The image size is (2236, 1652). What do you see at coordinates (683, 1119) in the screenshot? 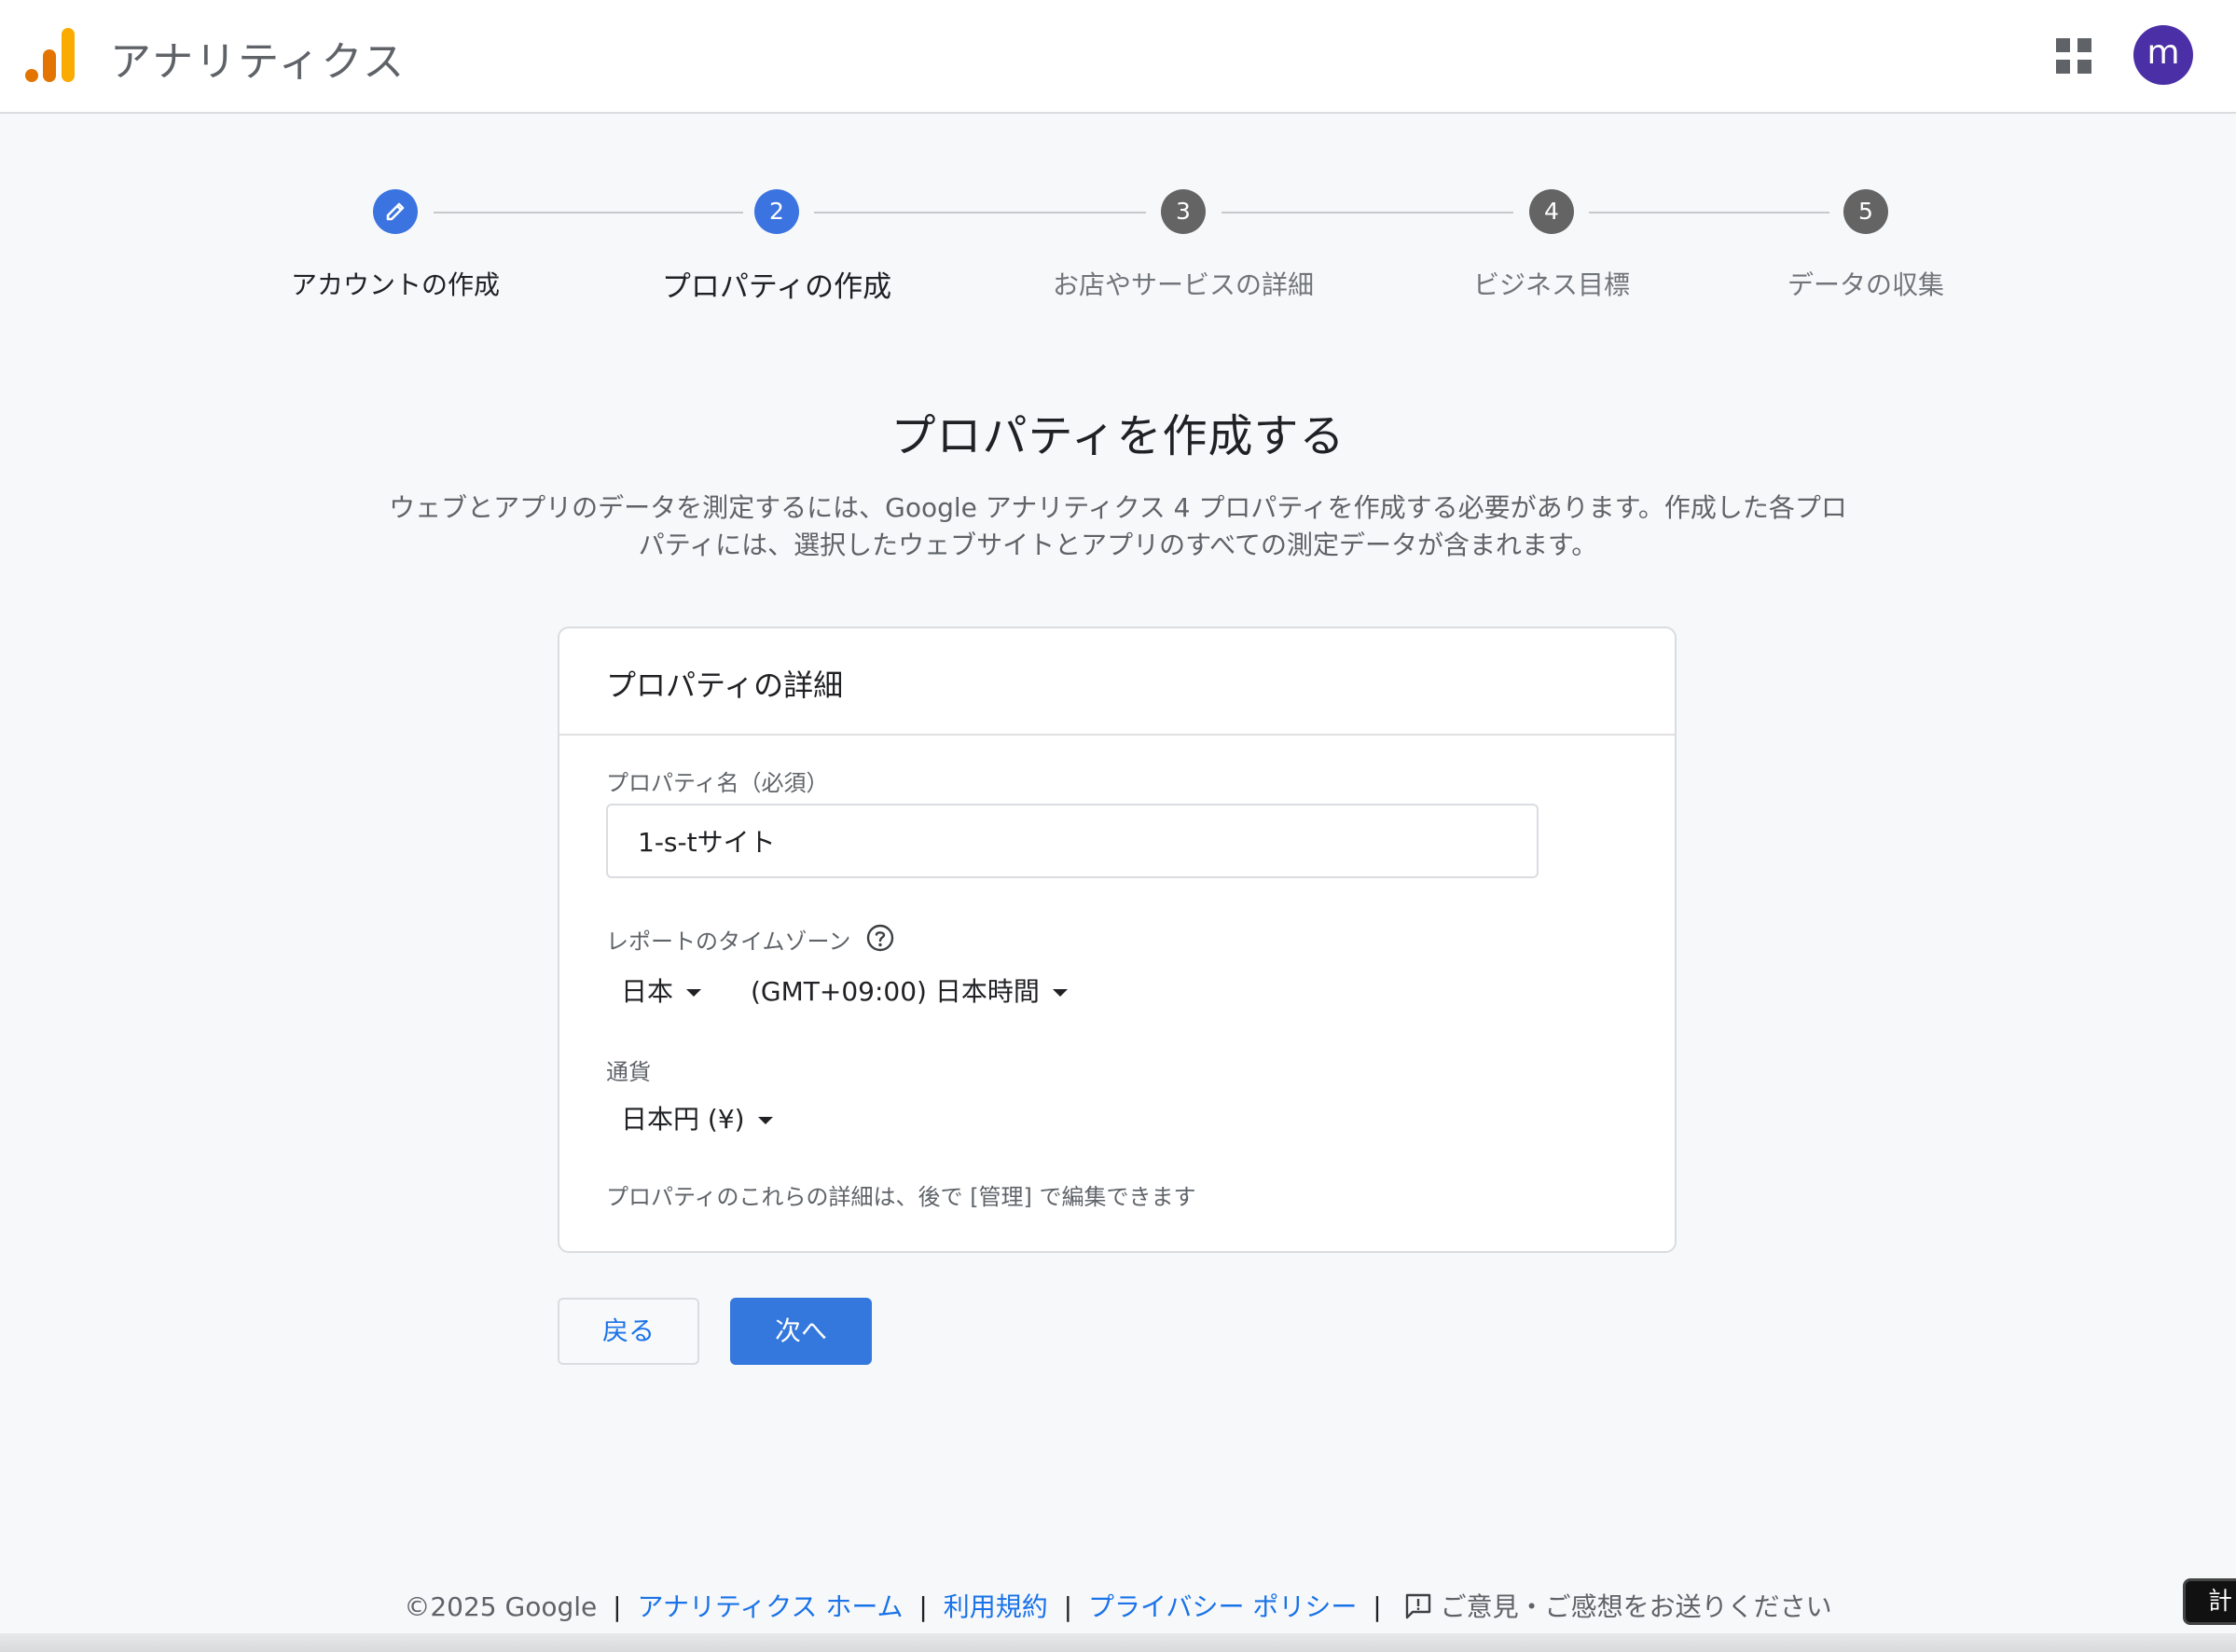
I see `currency-value: 日本円 (¥)` at bounding box center [683, 1119].